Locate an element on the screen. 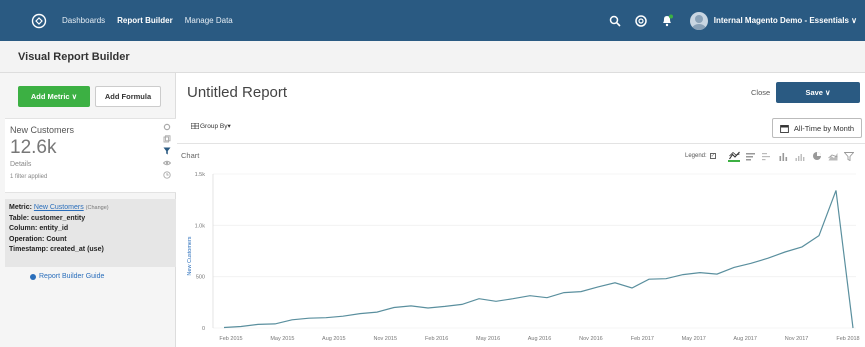 The width and height of the screenshot is (865, 347). nav-manage-data: Manage Data is located at coordinates (209, 20).